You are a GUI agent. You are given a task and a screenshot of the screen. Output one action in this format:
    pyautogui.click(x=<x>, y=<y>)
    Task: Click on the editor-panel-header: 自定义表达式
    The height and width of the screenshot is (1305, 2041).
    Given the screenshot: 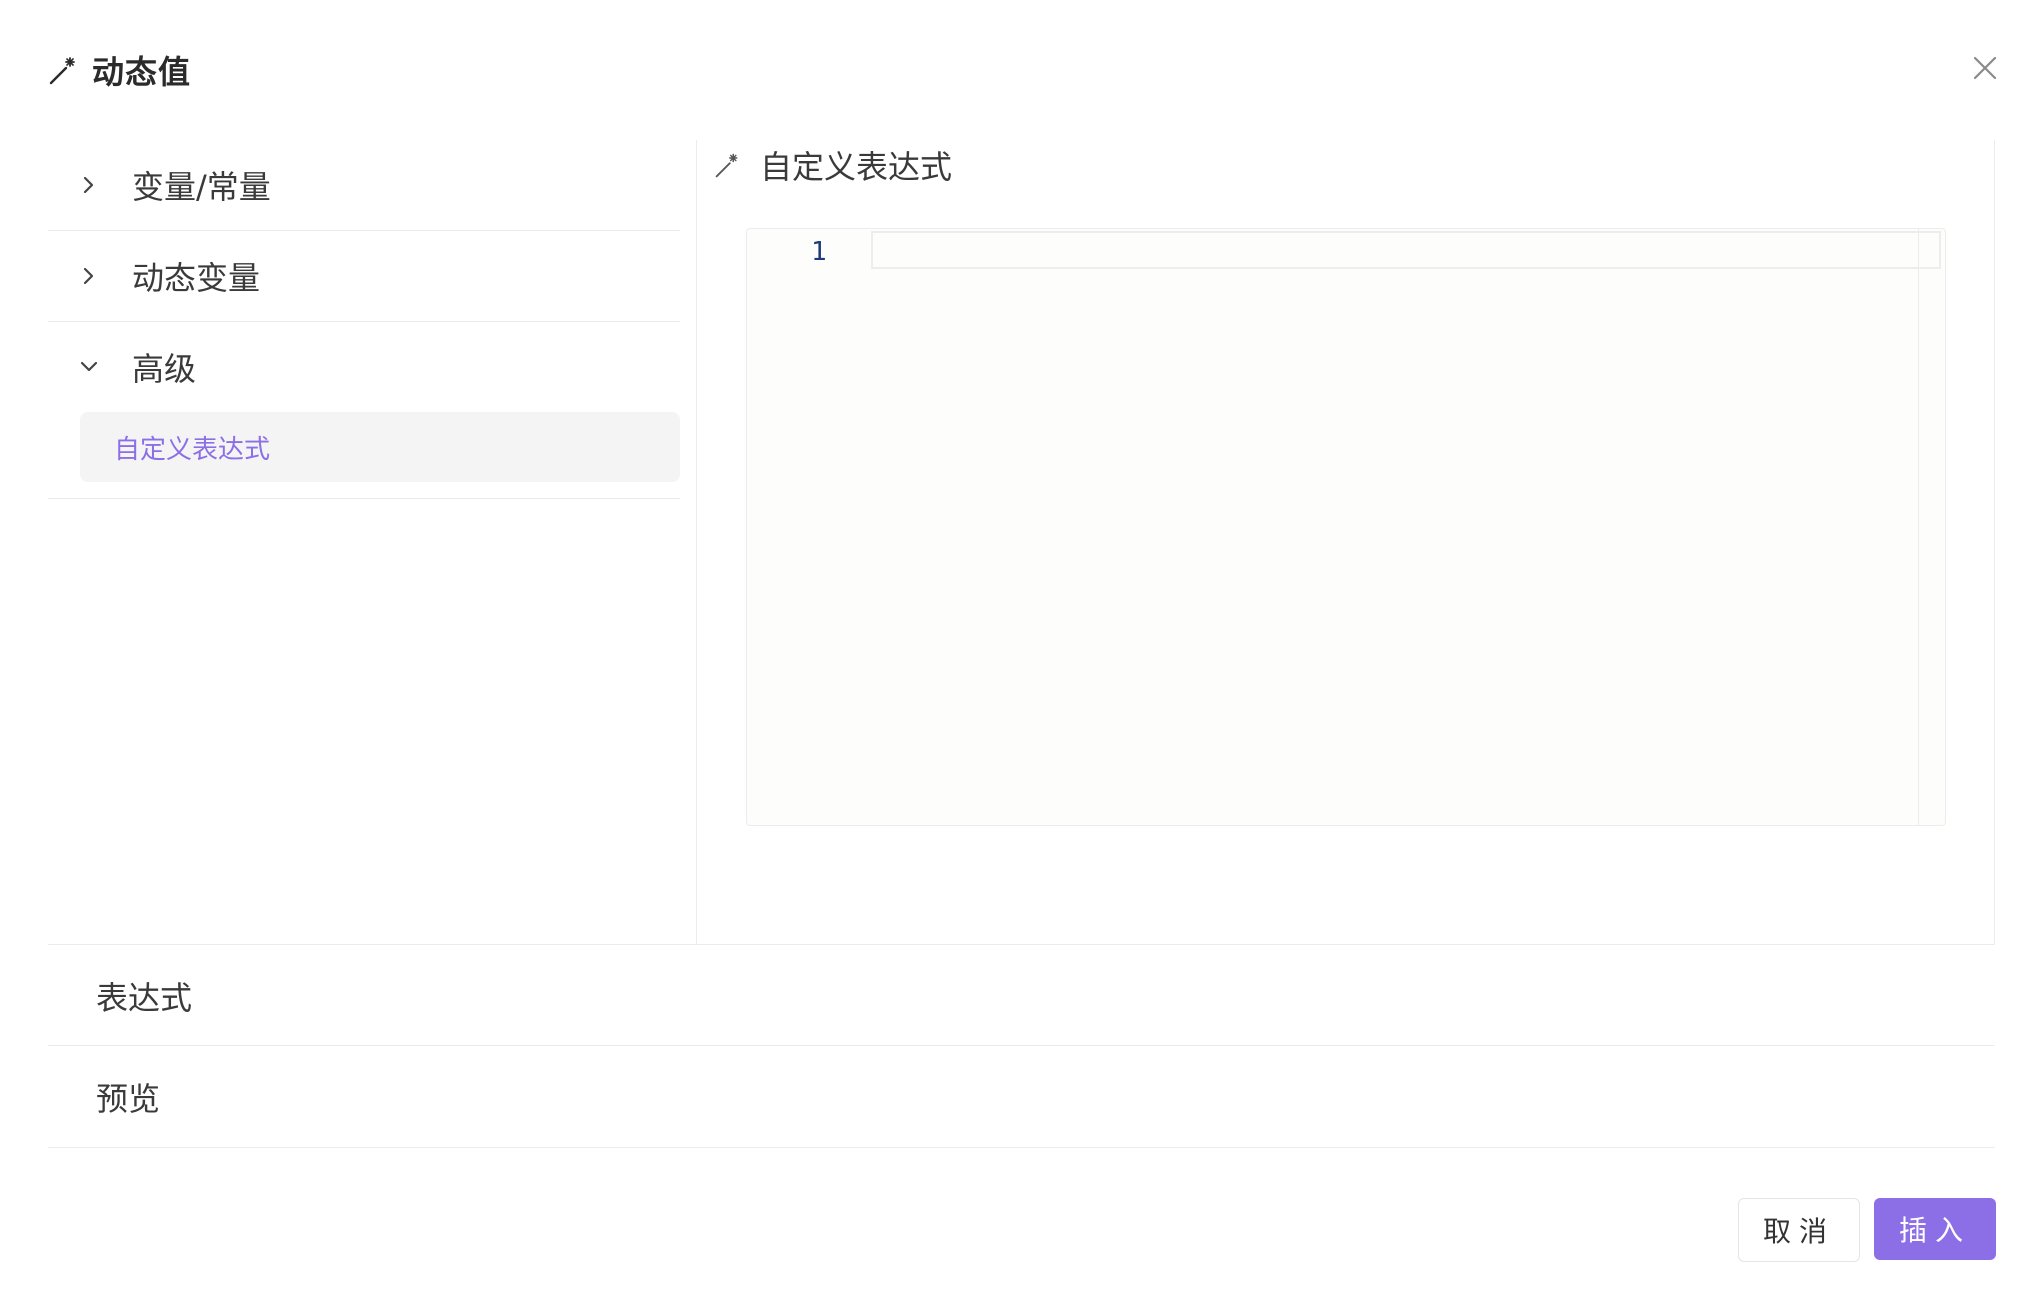 What is the action you would take?
    pyautogui.click(x=833, y=165)
    